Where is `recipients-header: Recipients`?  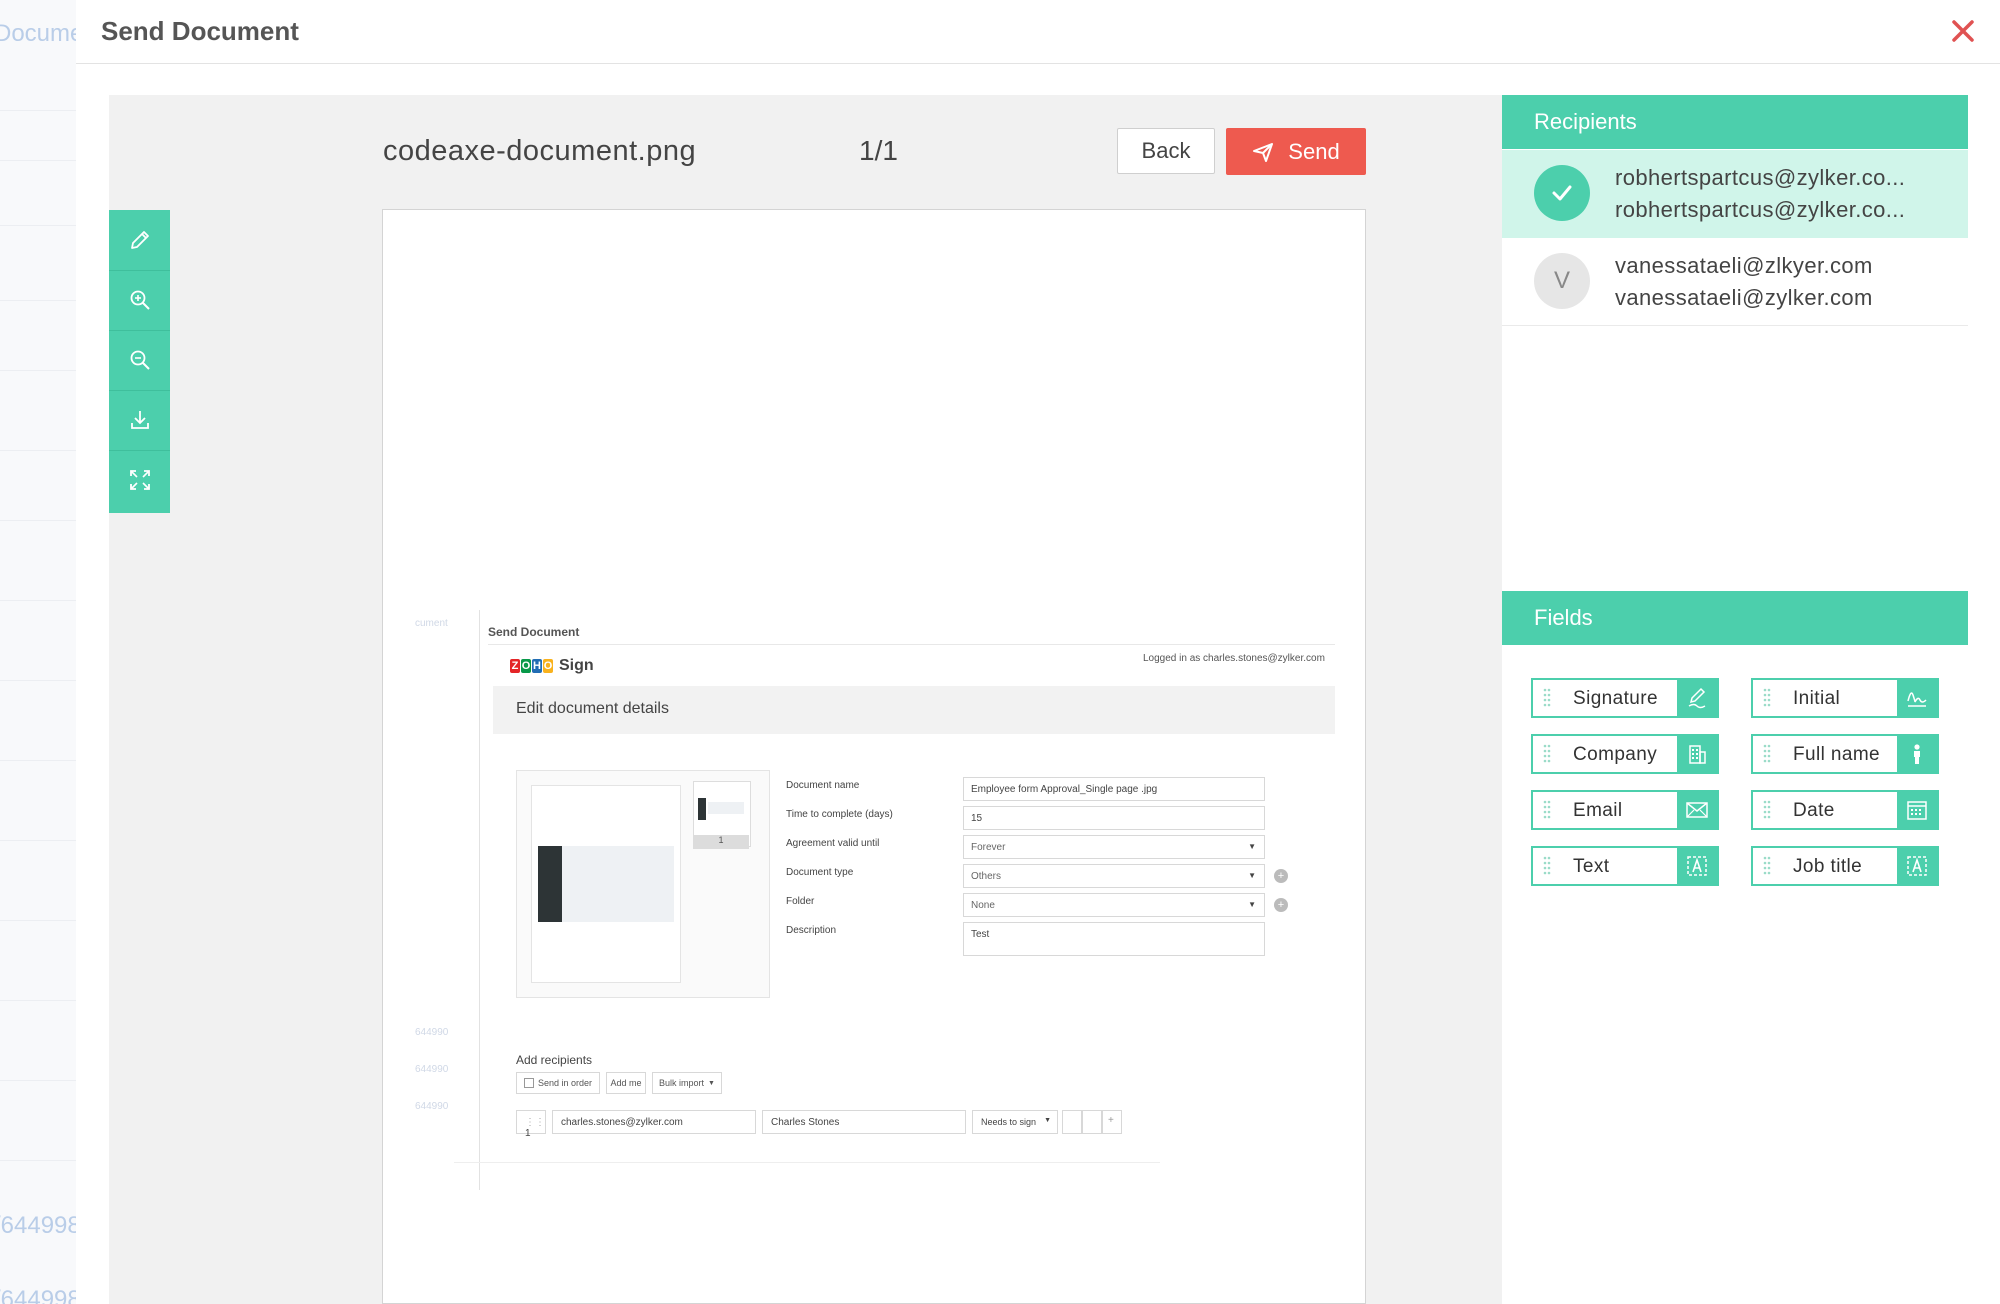 recipients-header: Recipients is located at coordinates (1735, 122).